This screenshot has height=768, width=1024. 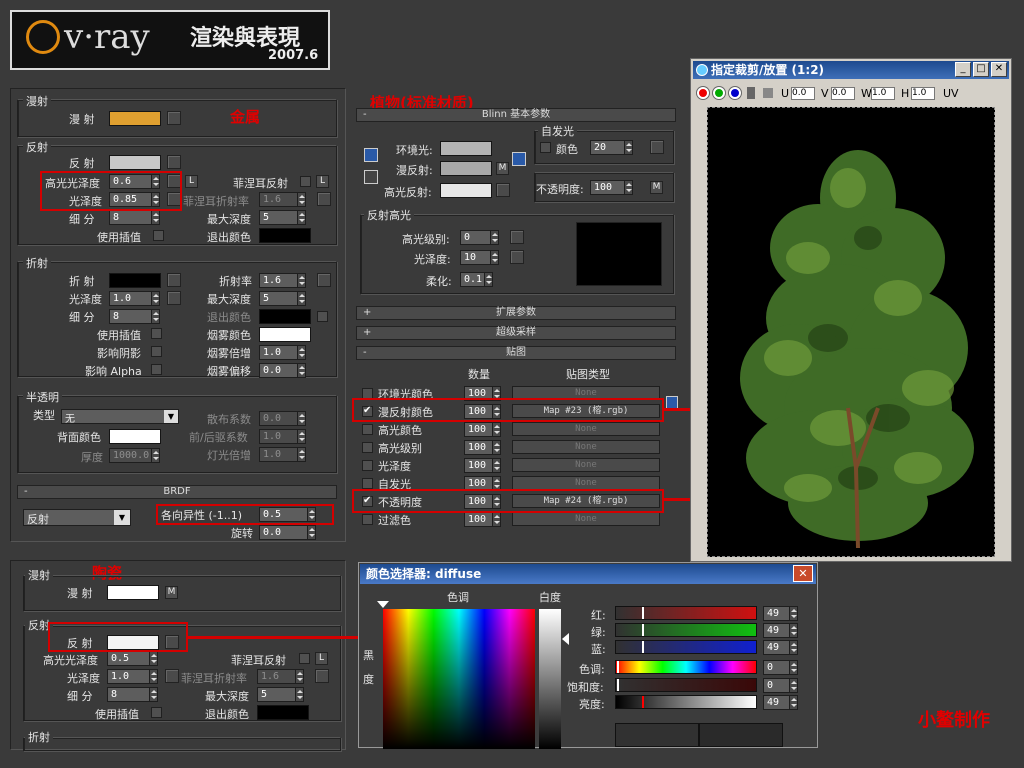 I want to click on metal-r-gloss-input: 1.0, so click(x=130, y=298).